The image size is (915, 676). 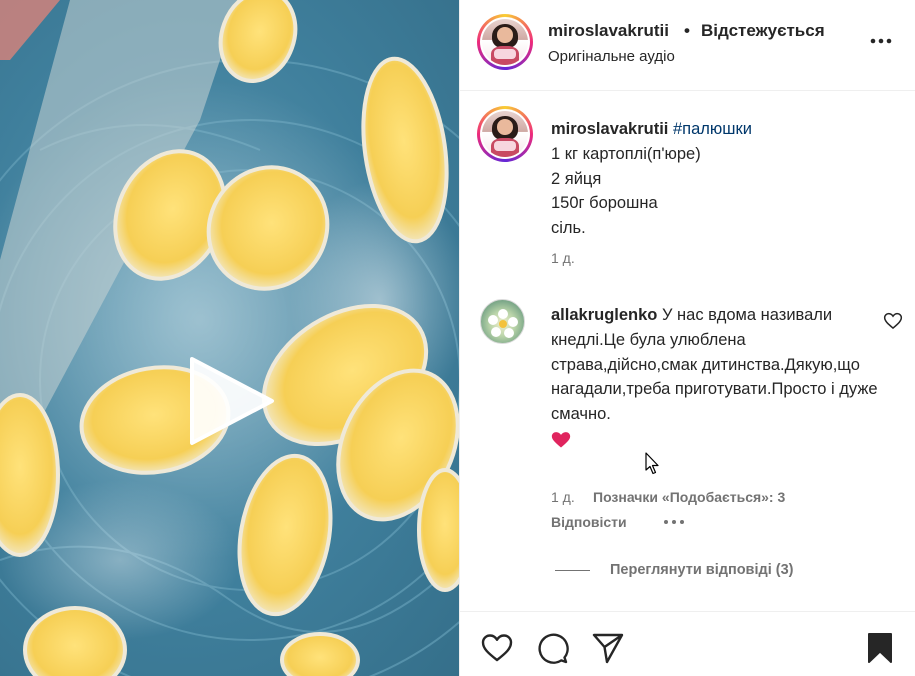 What do you see at coordinates (604, 315) in the screenshot?
I see `commenter-username: allakruglenko` at bounding box center [604, 315].